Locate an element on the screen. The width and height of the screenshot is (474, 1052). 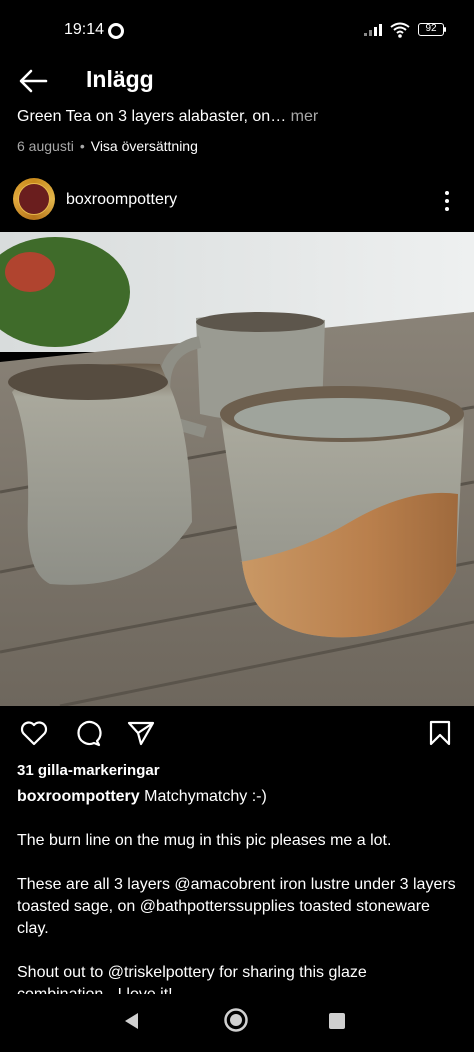
status-time: 19:14 is located at coordinates (84, 29).